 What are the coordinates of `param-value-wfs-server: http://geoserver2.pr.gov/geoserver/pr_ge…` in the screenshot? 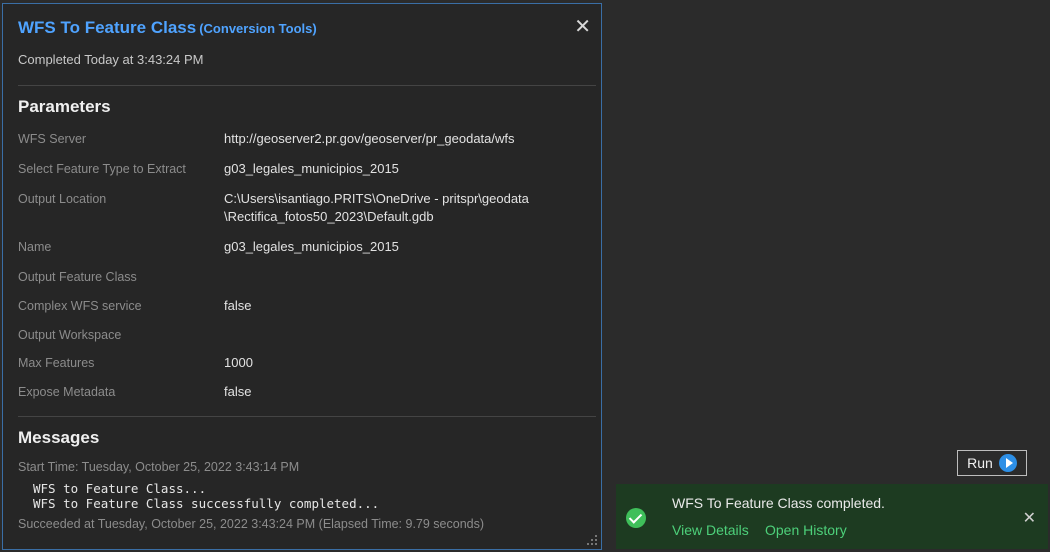 It's located at (369, 138).